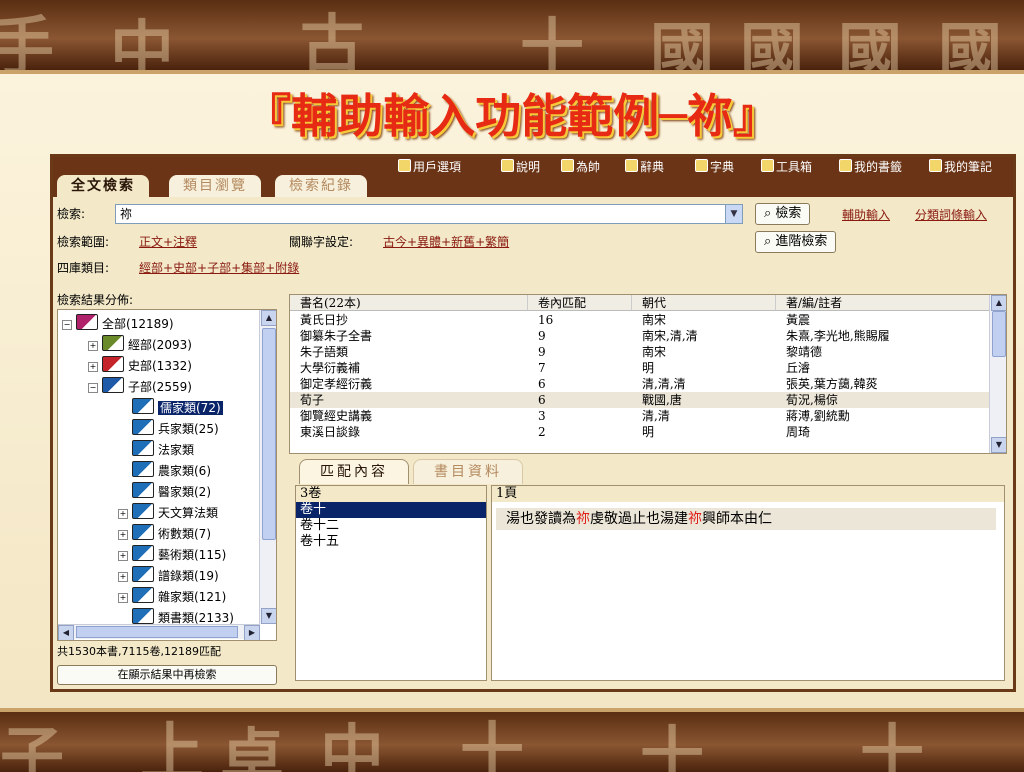 This screenshot has height=772, width=1024. I want to click on tab-fulltext-search: 全文檢索, so click(103, 186).